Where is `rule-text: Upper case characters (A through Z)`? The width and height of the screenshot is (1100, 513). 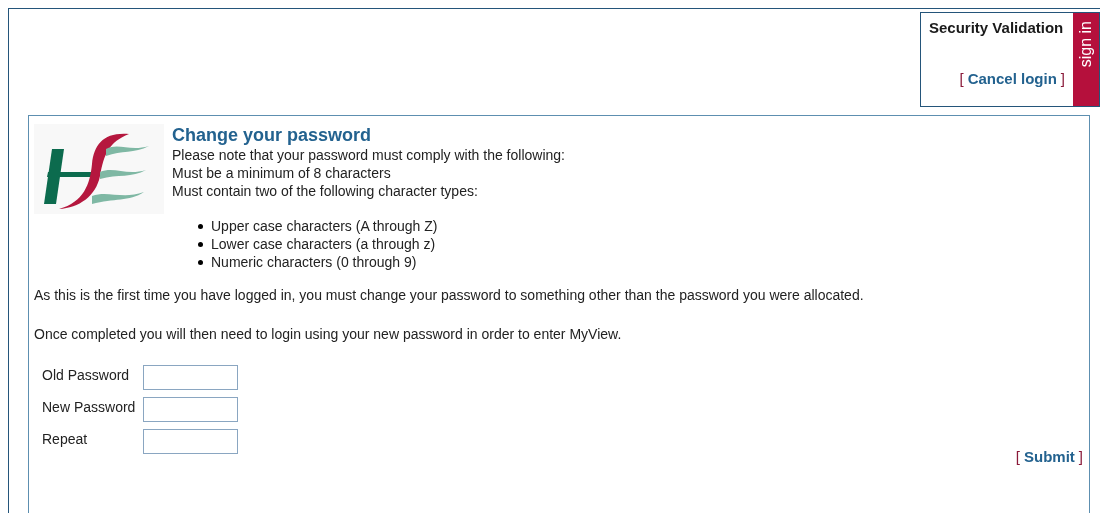 rule-text: Upper case characters (A through Z) is located at coordinates (324, 226).